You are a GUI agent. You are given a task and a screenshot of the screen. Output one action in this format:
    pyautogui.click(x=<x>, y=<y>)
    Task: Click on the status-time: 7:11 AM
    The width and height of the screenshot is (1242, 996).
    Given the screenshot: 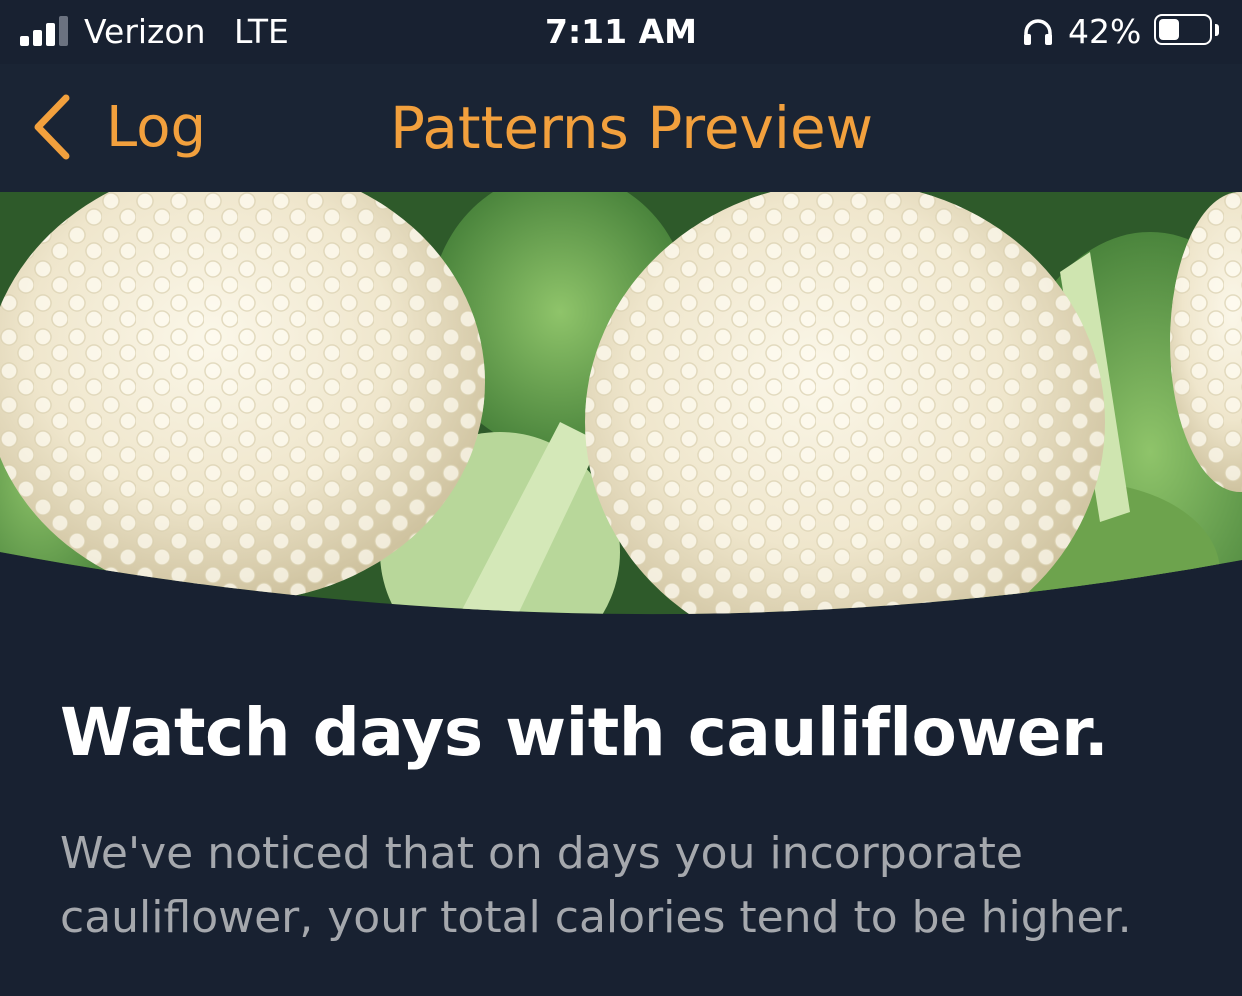 What is the action you would take?
    pyautogui.click(x=621, y=31)
    